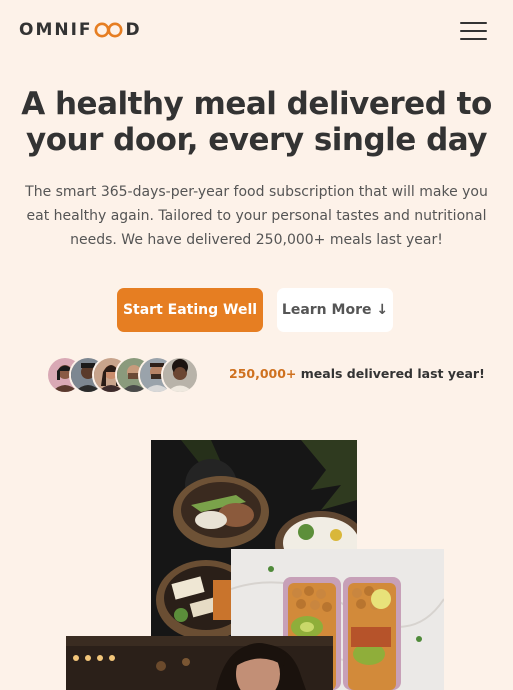 The width and height of the screenshot is (513, 690). What do you see at coordinates (56, 30) in the screenshot?
I see `logo-text-start: OMNIF` at bounding box center [56, 30].